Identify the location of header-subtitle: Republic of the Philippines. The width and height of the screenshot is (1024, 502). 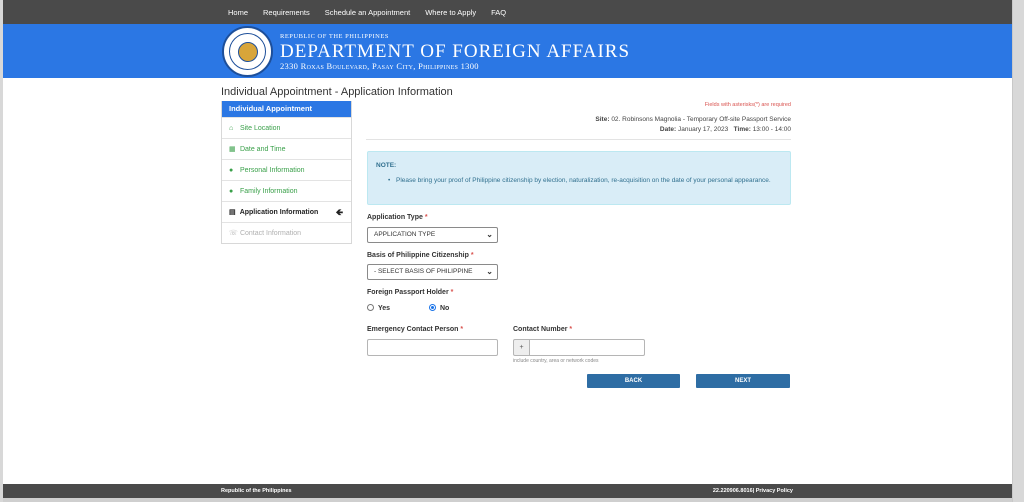
(334, 36).